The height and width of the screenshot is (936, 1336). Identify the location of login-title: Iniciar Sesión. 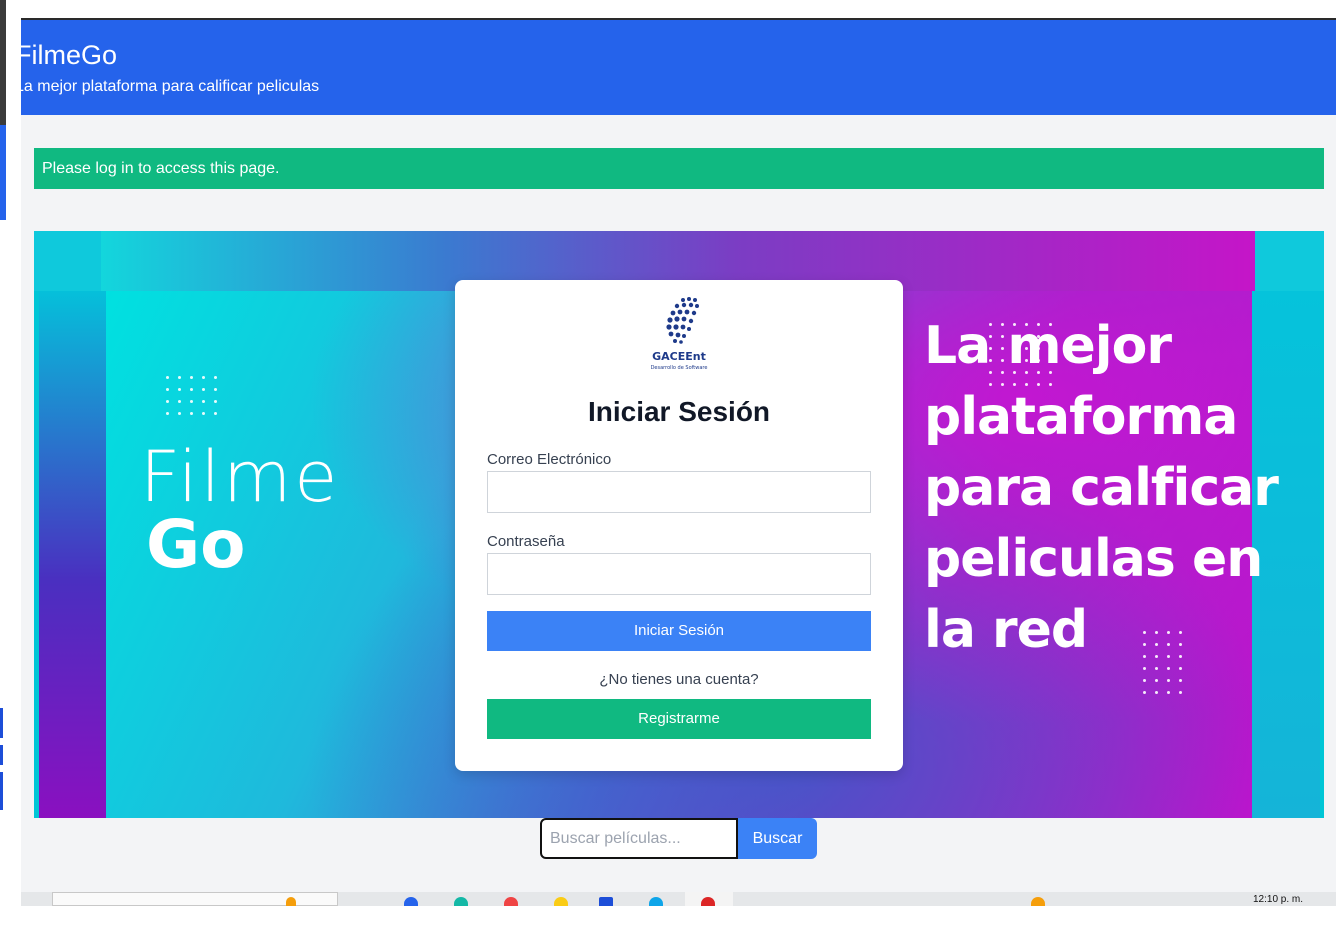
(679, 411).